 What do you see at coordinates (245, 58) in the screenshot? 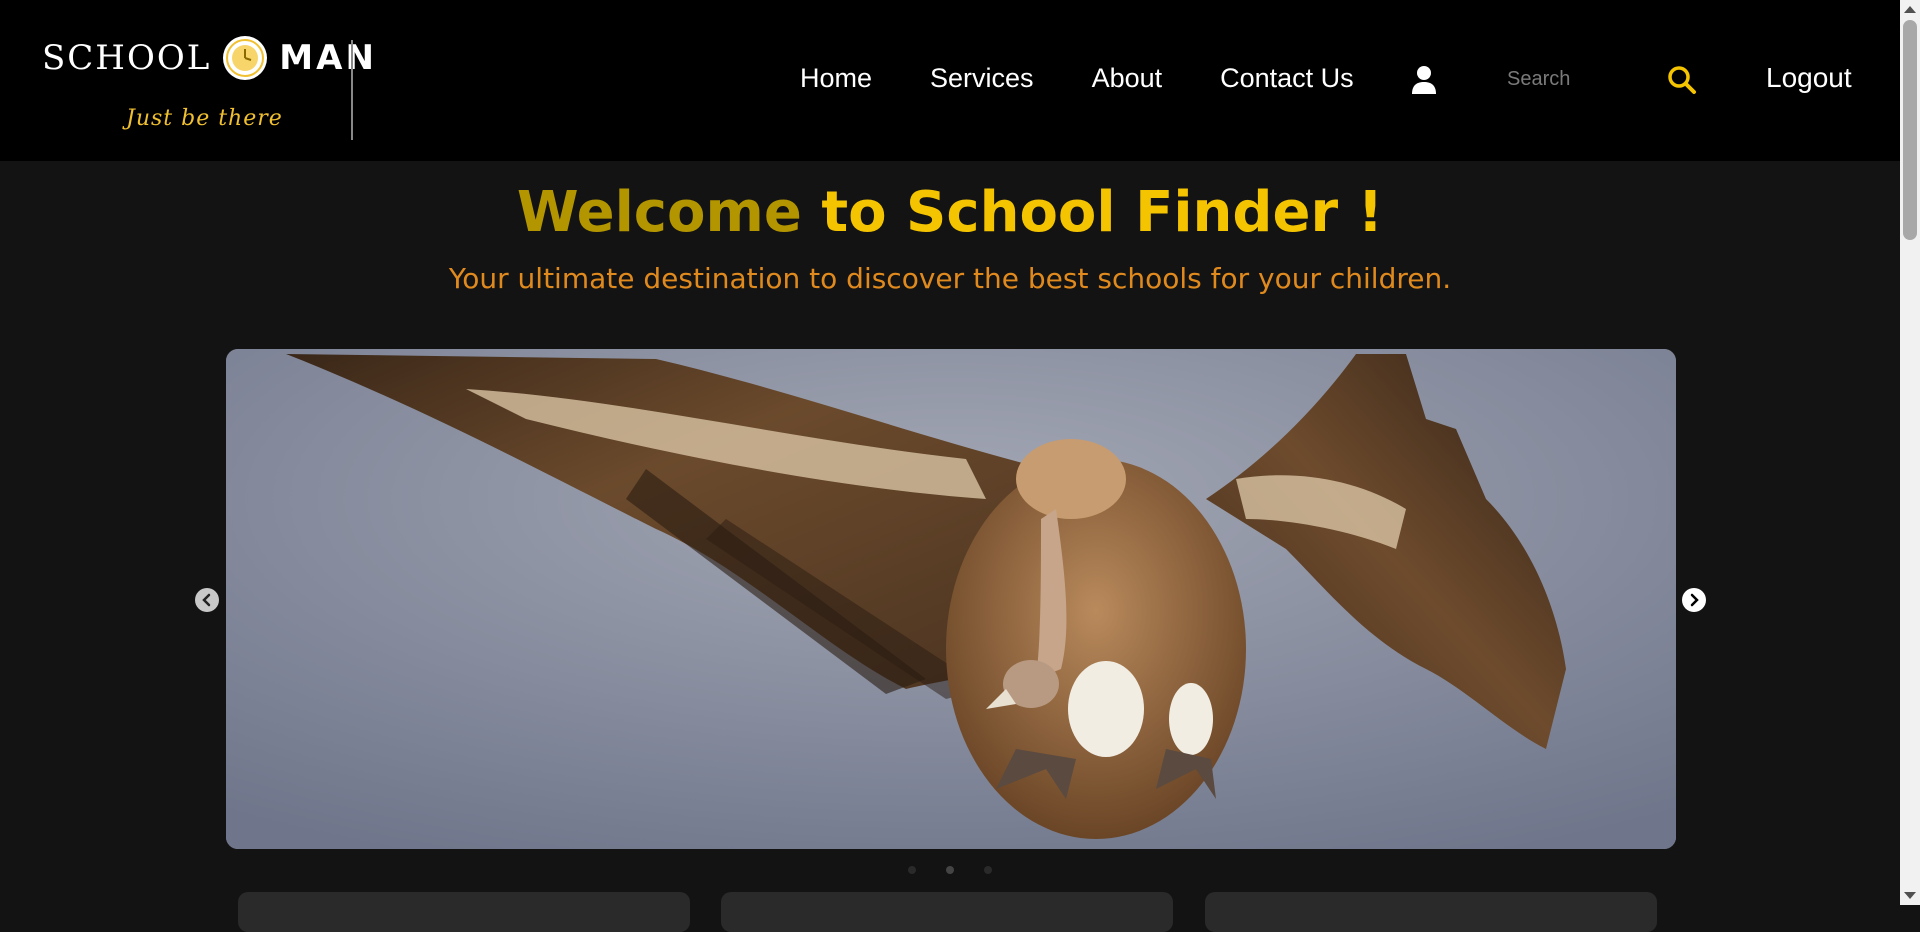
I see `logo-clock-icon` at bounding box center [245, 58].